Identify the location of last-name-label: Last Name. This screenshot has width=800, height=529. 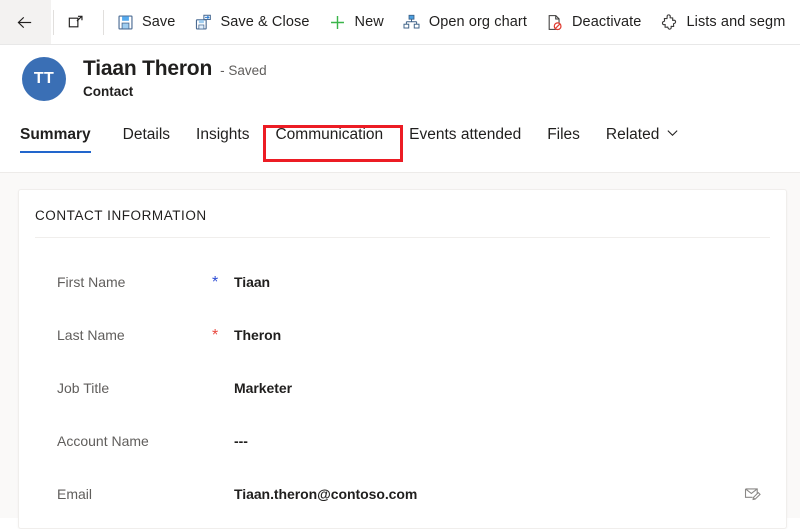
(91, 334).